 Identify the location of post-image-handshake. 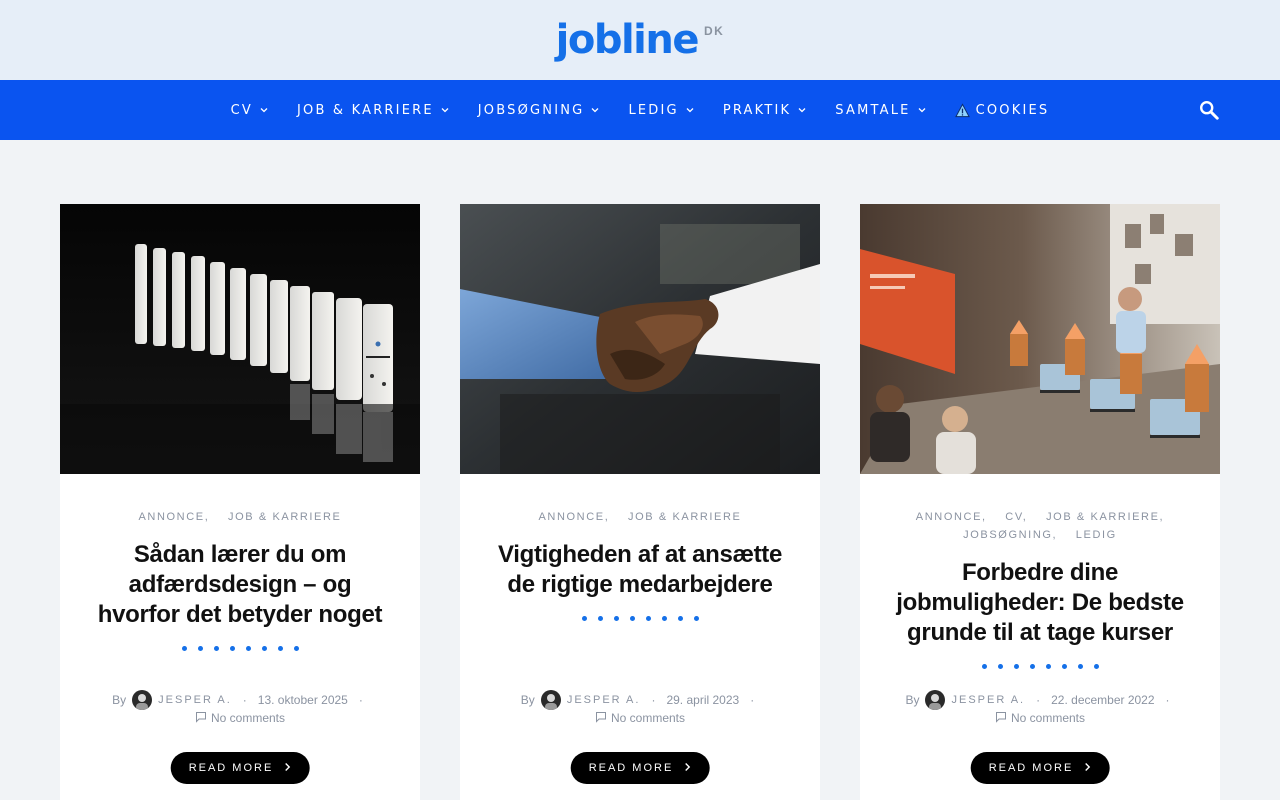
(640, 339).